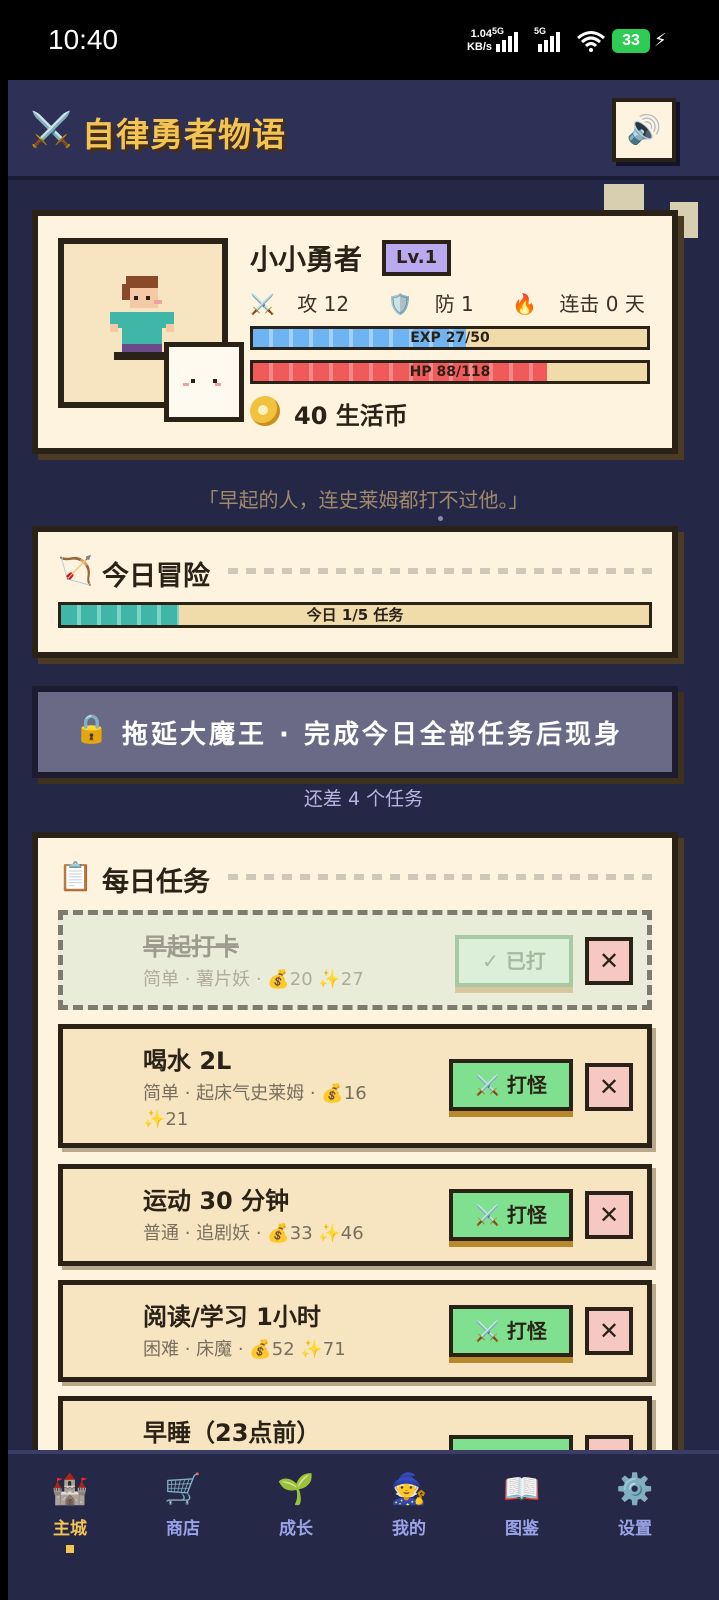  What do you see at coordinates (479, 40) in the screenshot?
I see `network-speed: 1.04 KB/s` at bounding box center [479, 40].